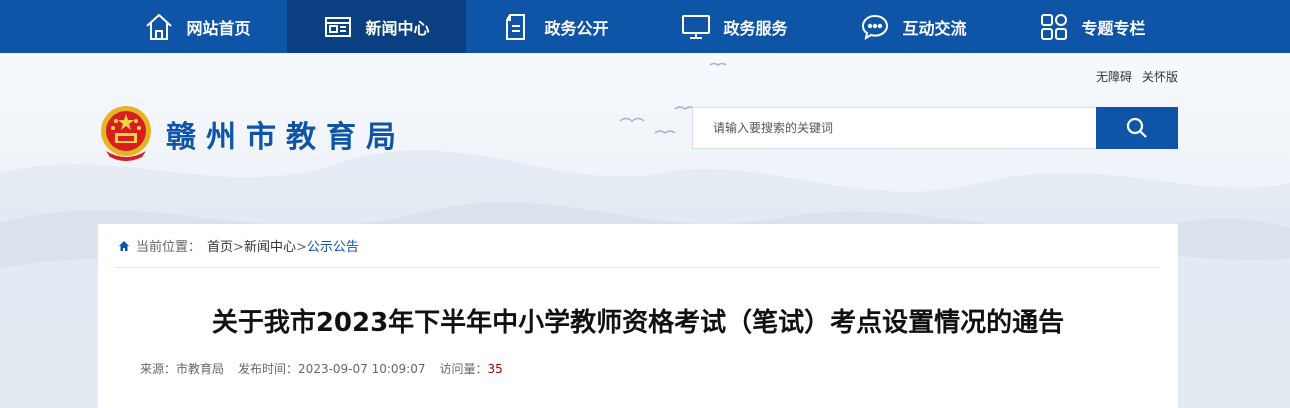 The image size is (1290, 408). Describe the element at coordinates (126, 133) in the screenshot. I see `national-emblem-icon` at that location.